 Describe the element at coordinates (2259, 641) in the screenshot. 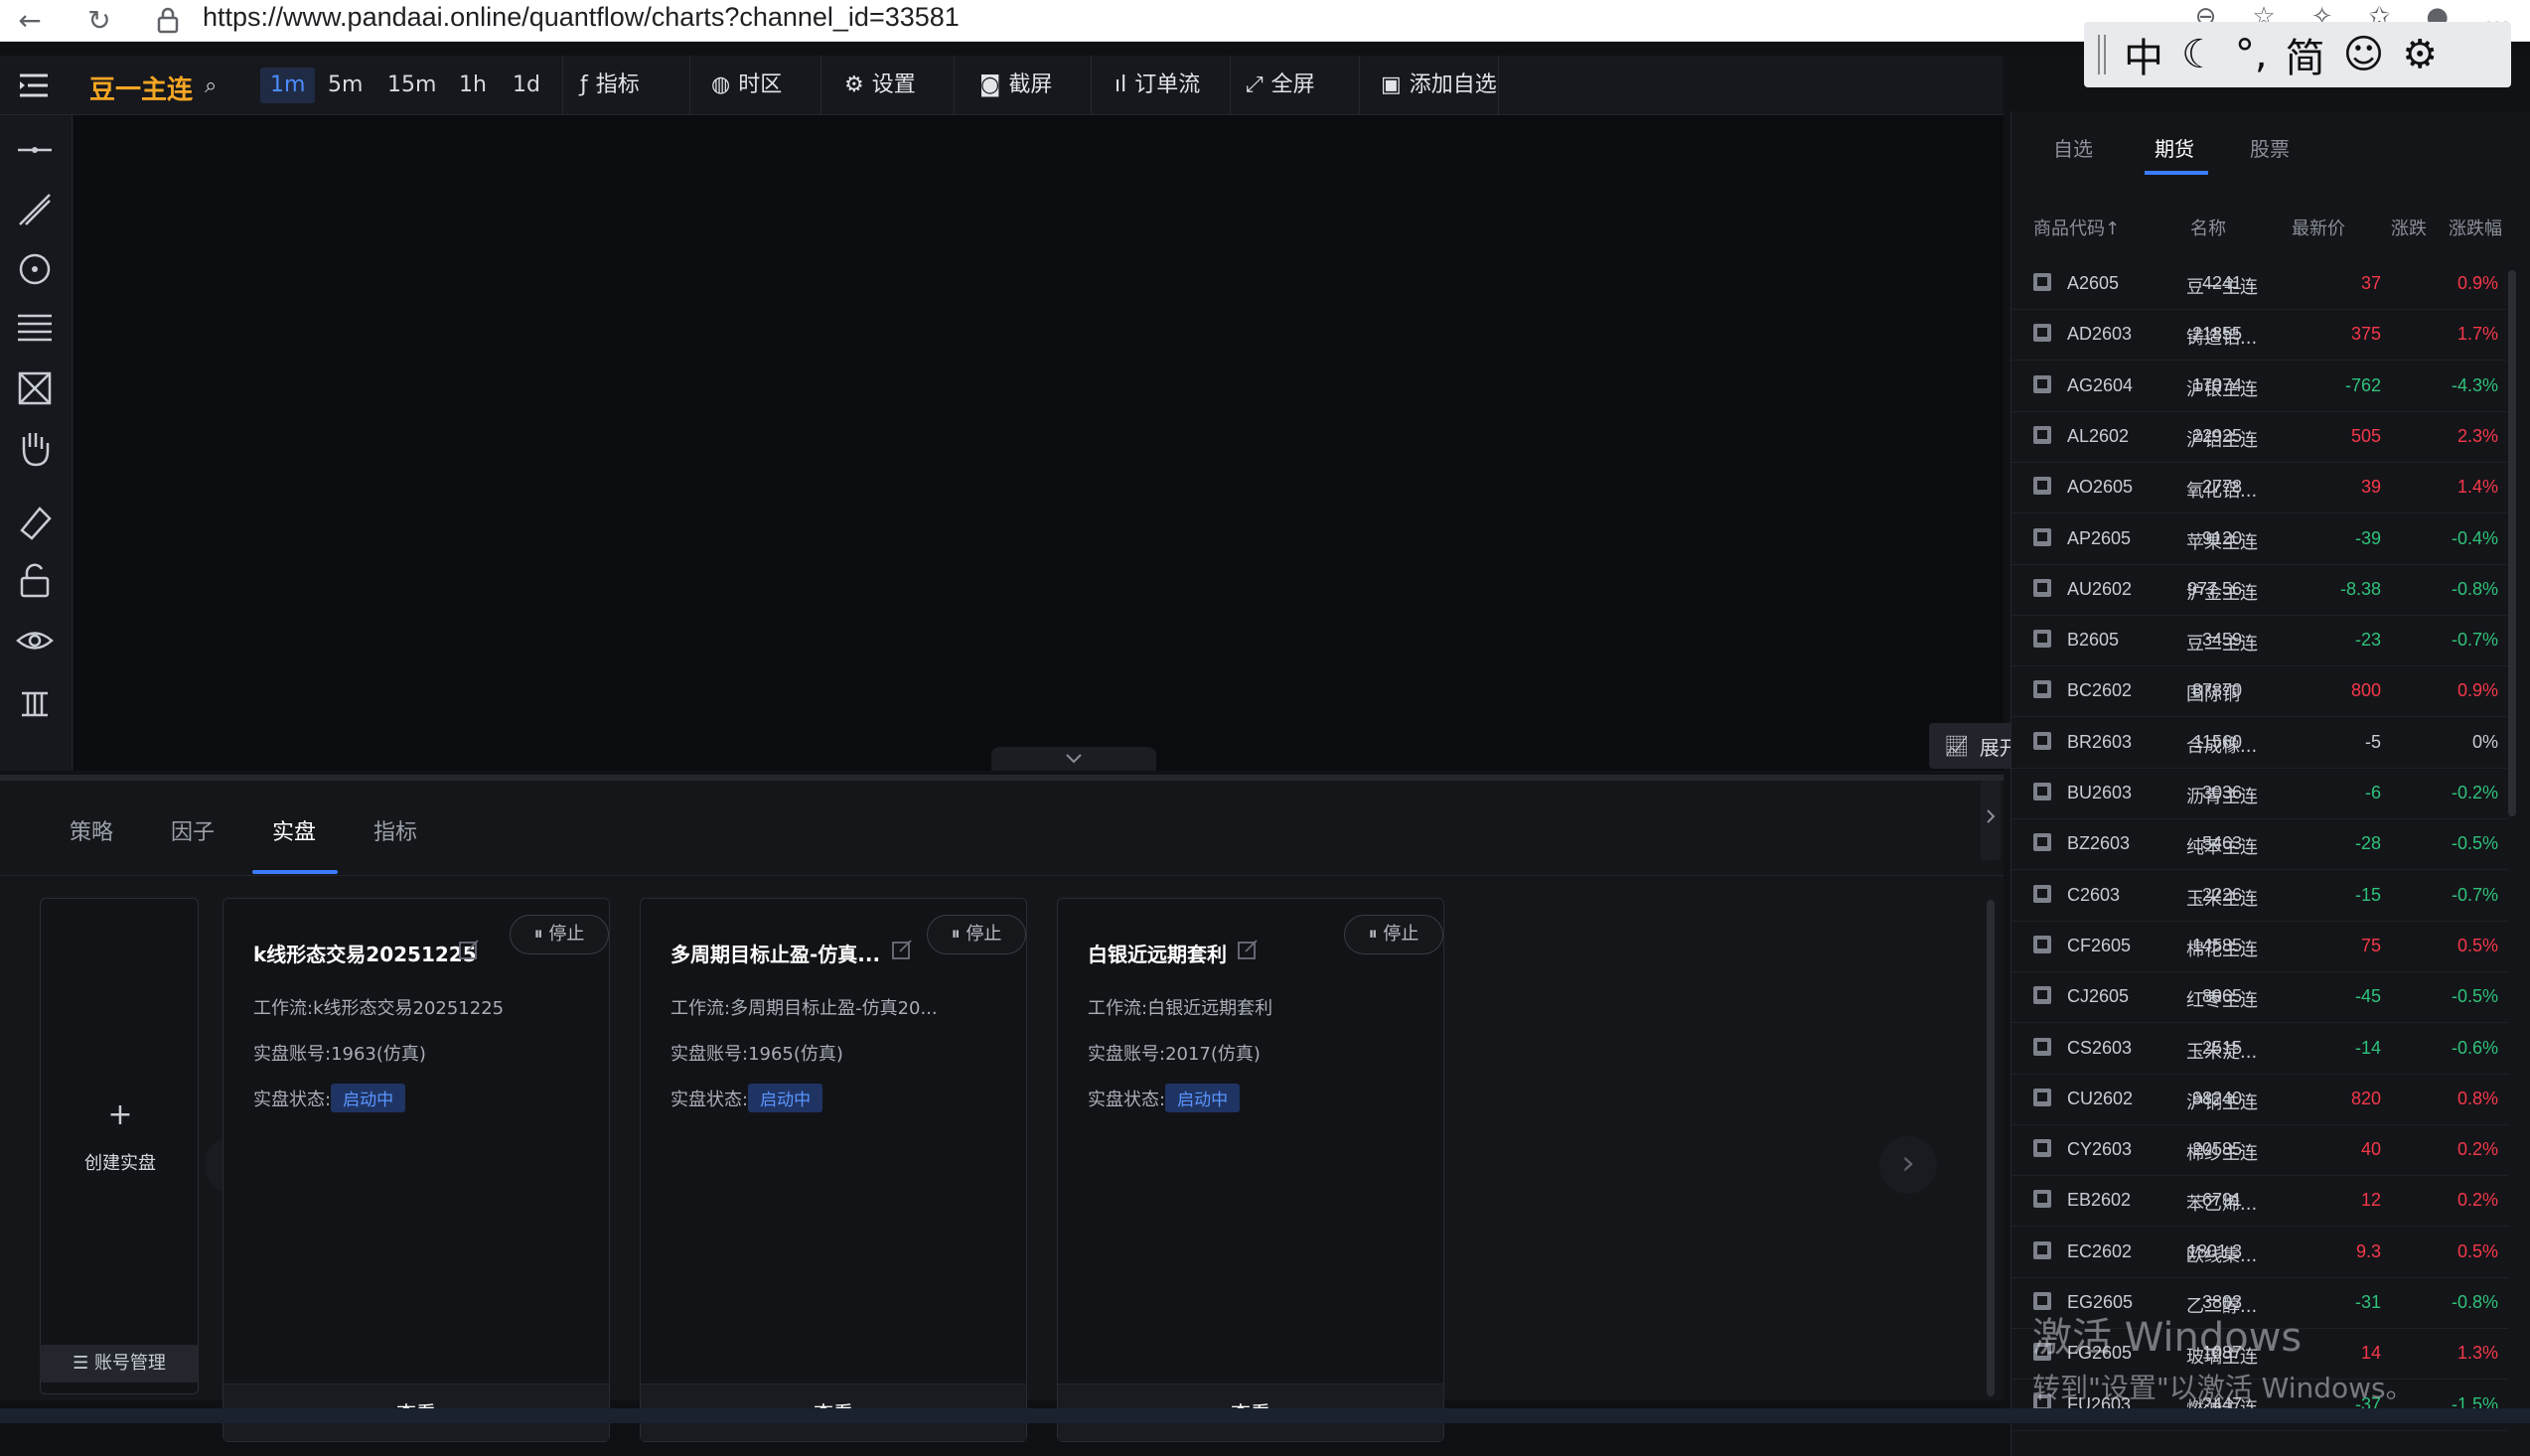

I see `watchlist-row: B2605 豆二主连 3459 -23 -0.7%` at that location.